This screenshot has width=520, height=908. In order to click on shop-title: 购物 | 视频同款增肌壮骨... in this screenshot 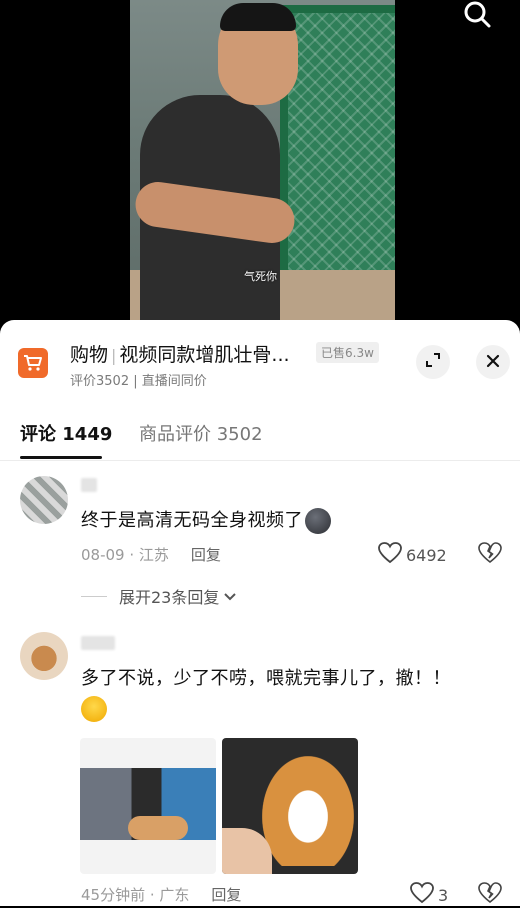, I will do `click(180, 353)`.